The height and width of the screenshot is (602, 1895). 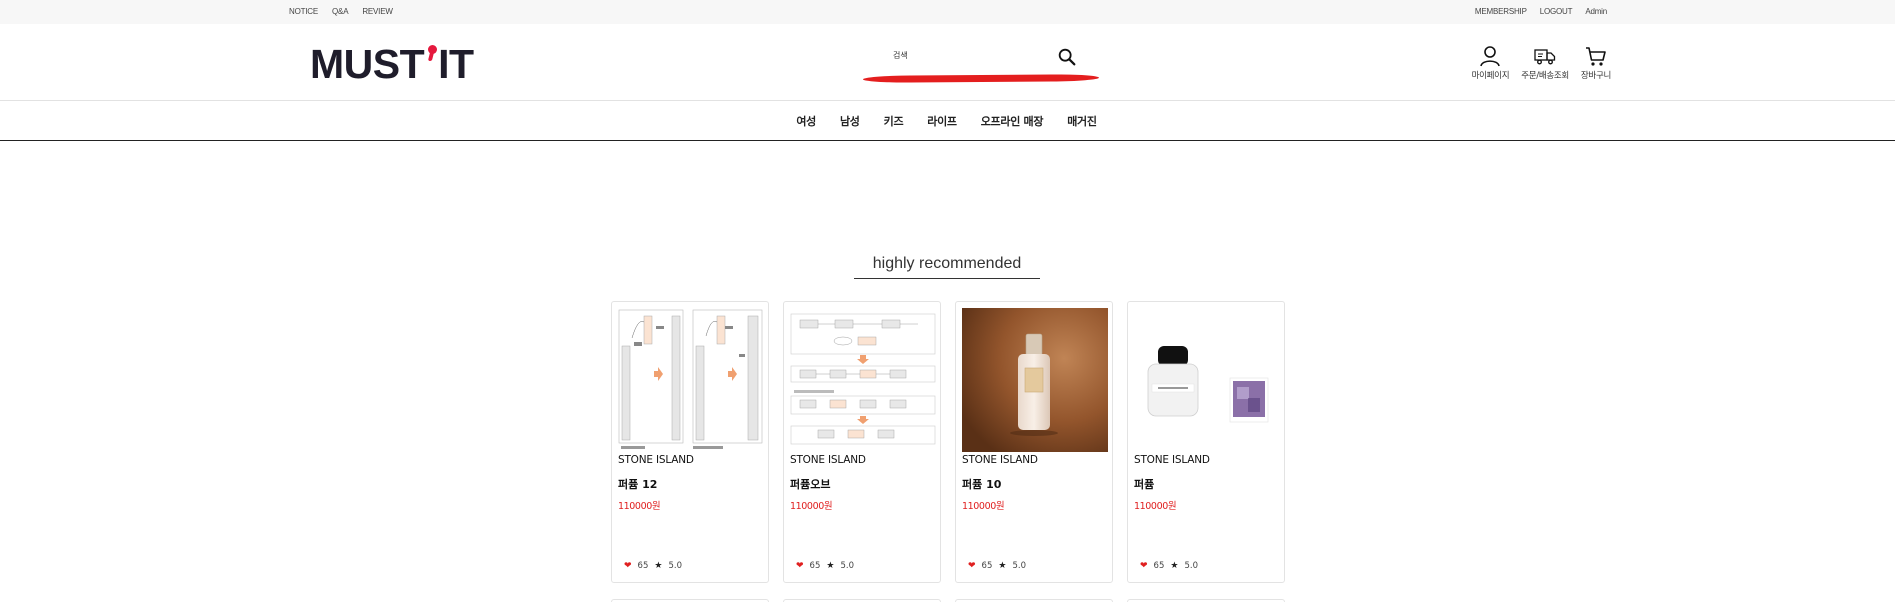 I want to click on nav-item-life: 라이프, so click(x=942, y=121).